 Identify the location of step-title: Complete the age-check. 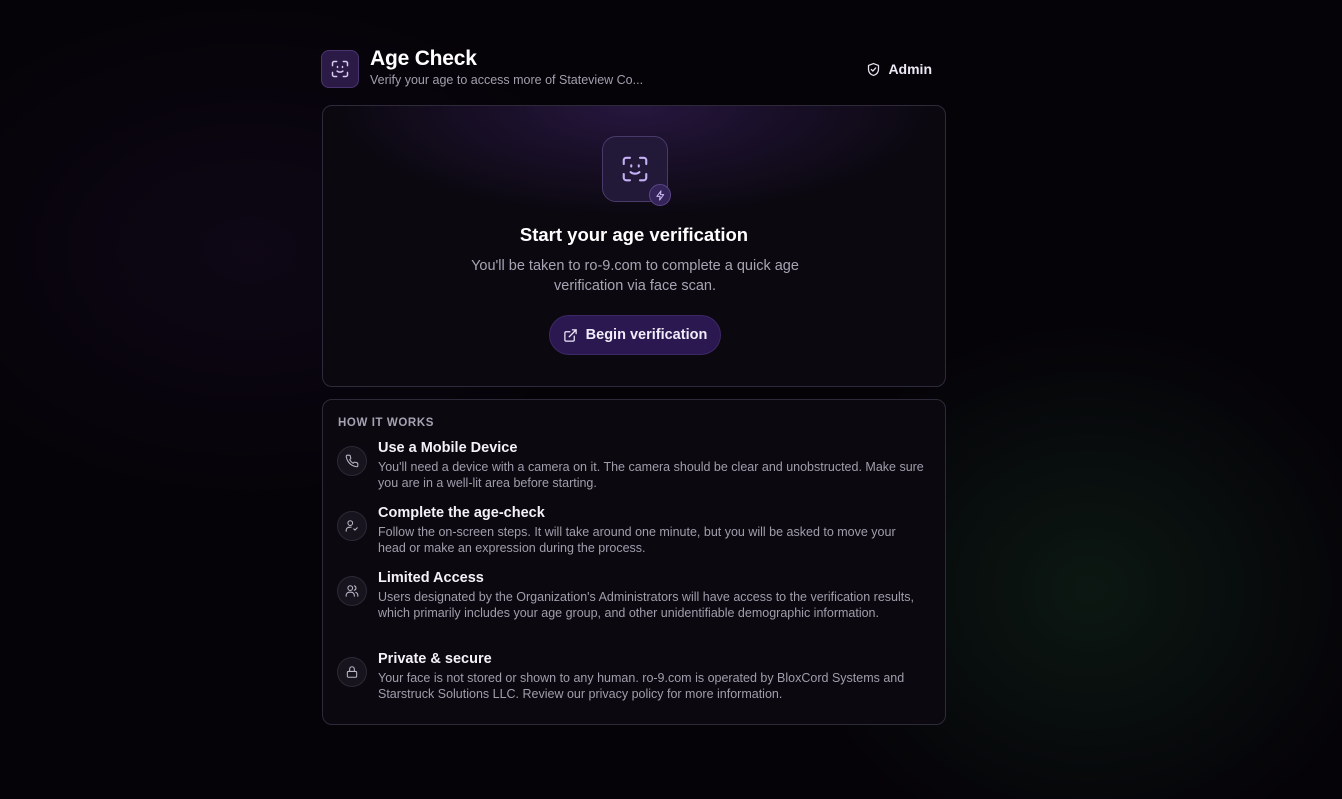
(461, 513).